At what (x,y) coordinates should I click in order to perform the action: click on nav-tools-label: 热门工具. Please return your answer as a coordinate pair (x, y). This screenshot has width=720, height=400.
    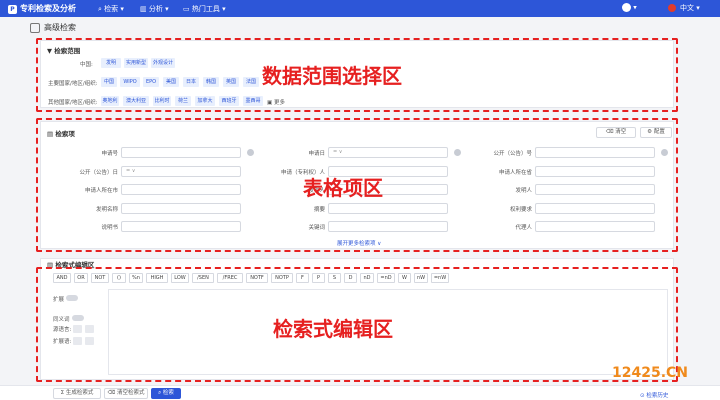
    Looking at the image, I should click on (205, 9).